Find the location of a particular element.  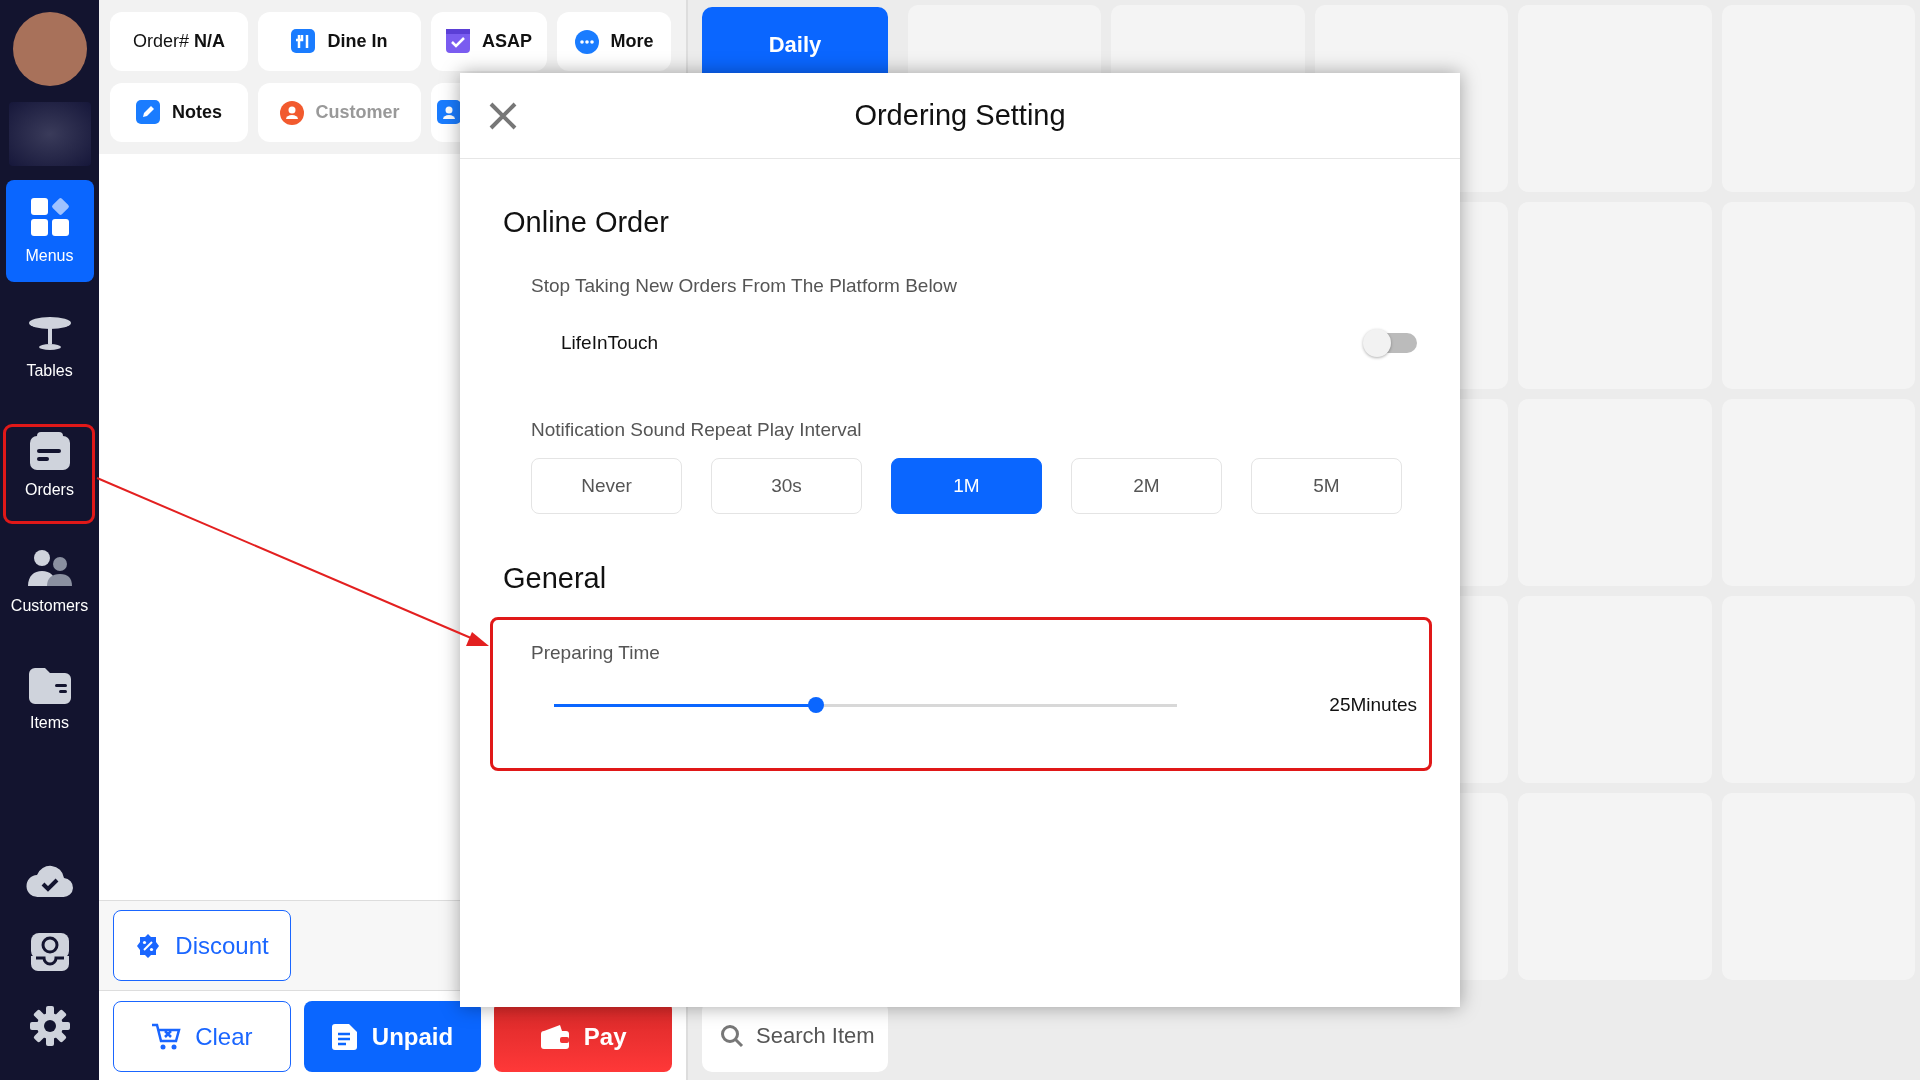

clear-button: Clear is located at coordinates (202, 1036).